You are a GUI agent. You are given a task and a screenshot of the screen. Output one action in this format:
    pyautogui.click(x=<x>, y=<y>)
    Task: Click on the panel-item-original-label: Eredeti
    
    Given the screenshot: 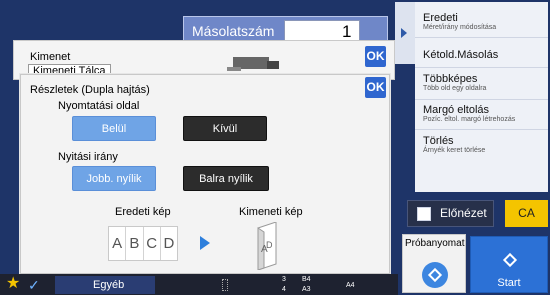 What is the action you would take?
    pyautogui.click(x=440, y=18)
    